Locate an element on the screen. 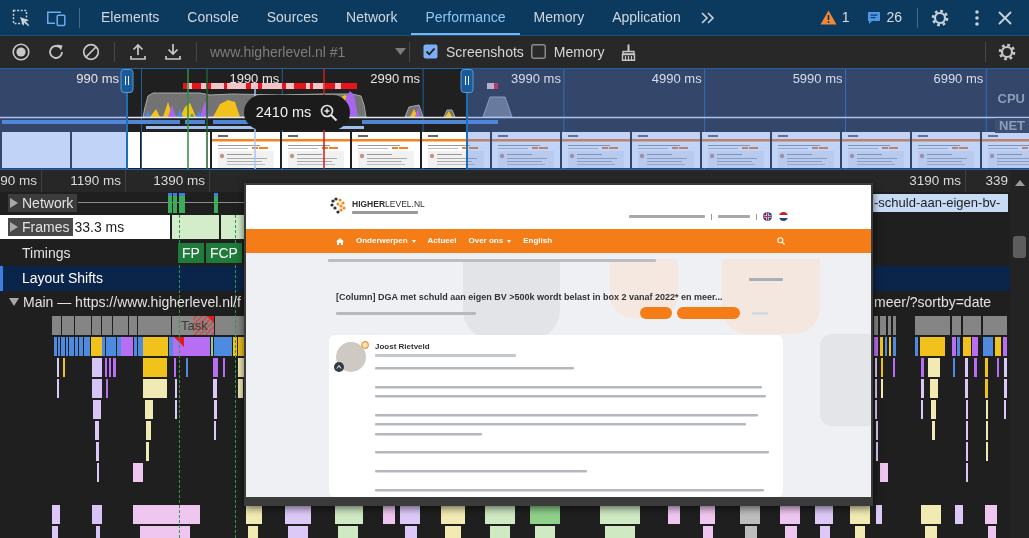 This screenshot has height=538, width=1029. checkbox-label: Memory is located at coordinates (579, 52).